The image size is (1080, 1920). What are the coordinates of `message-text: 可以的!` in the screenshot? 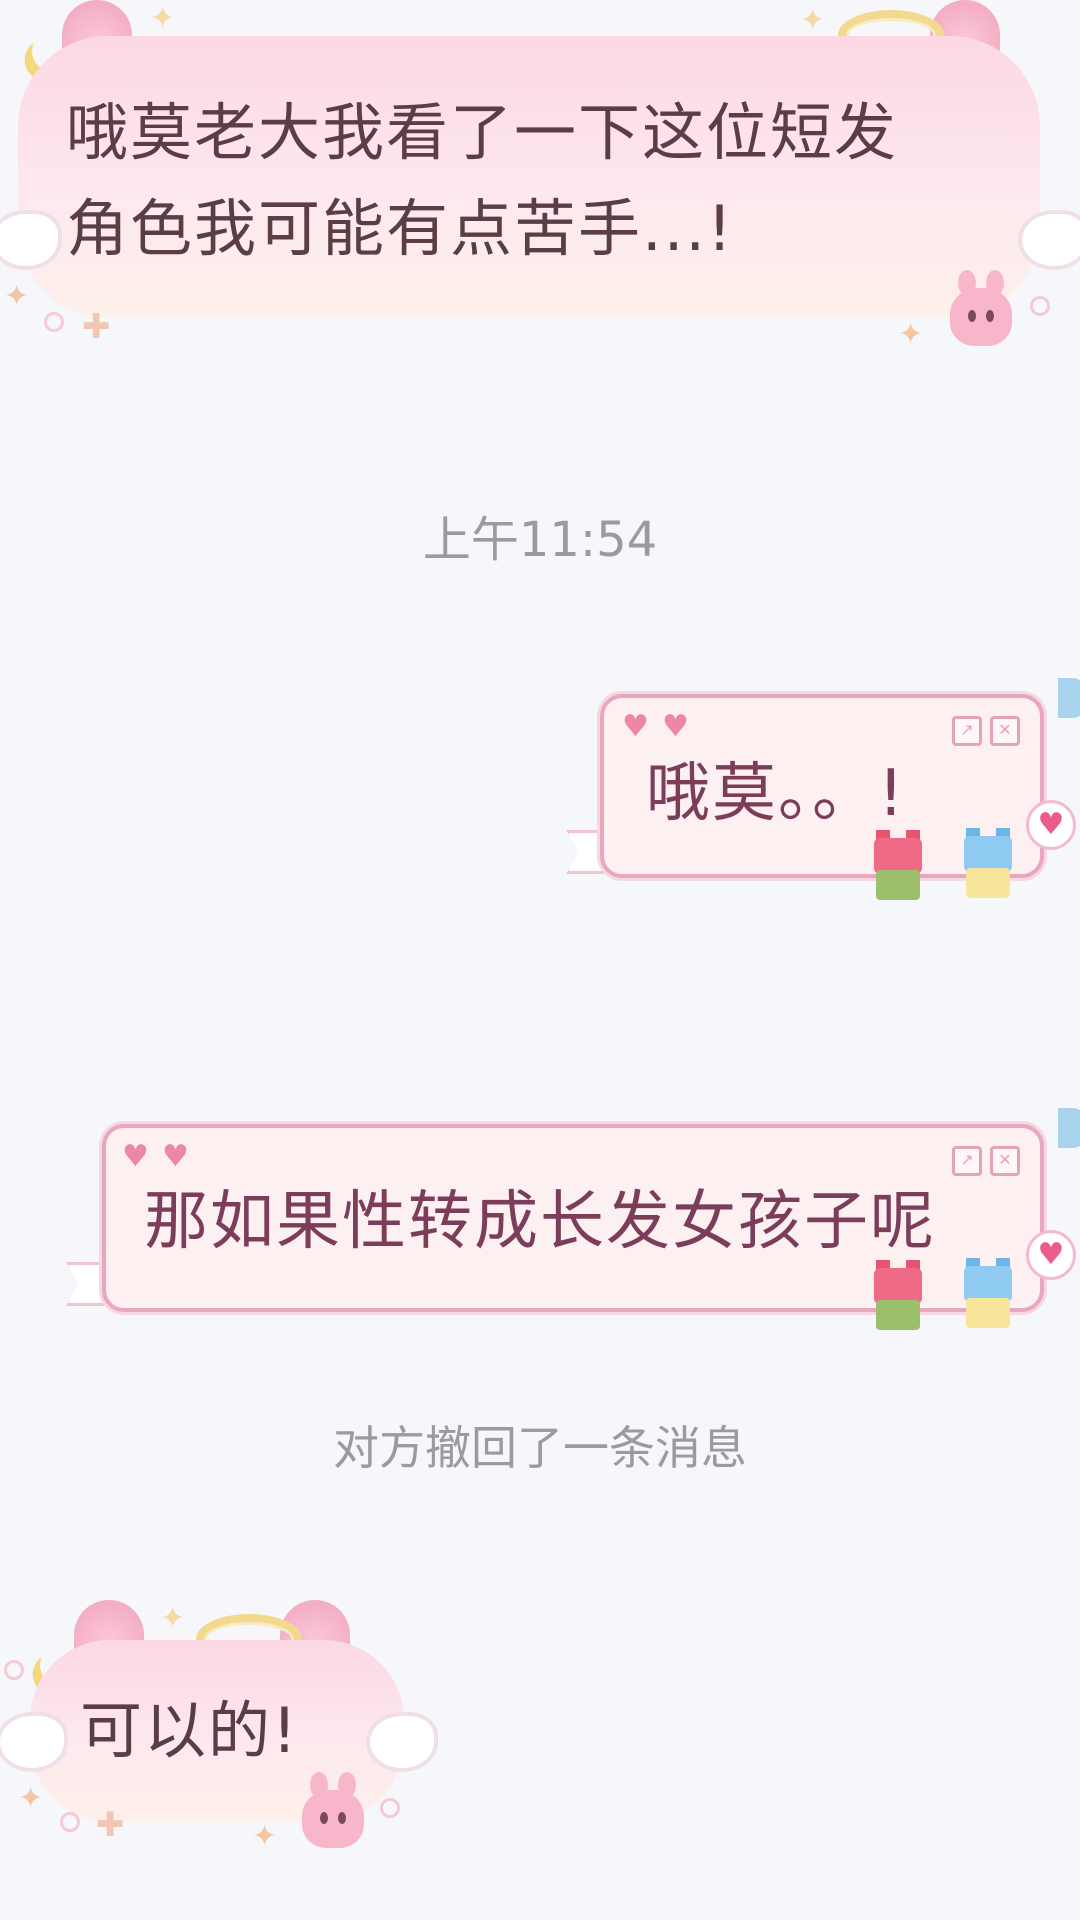 It's located at (189, 1730).